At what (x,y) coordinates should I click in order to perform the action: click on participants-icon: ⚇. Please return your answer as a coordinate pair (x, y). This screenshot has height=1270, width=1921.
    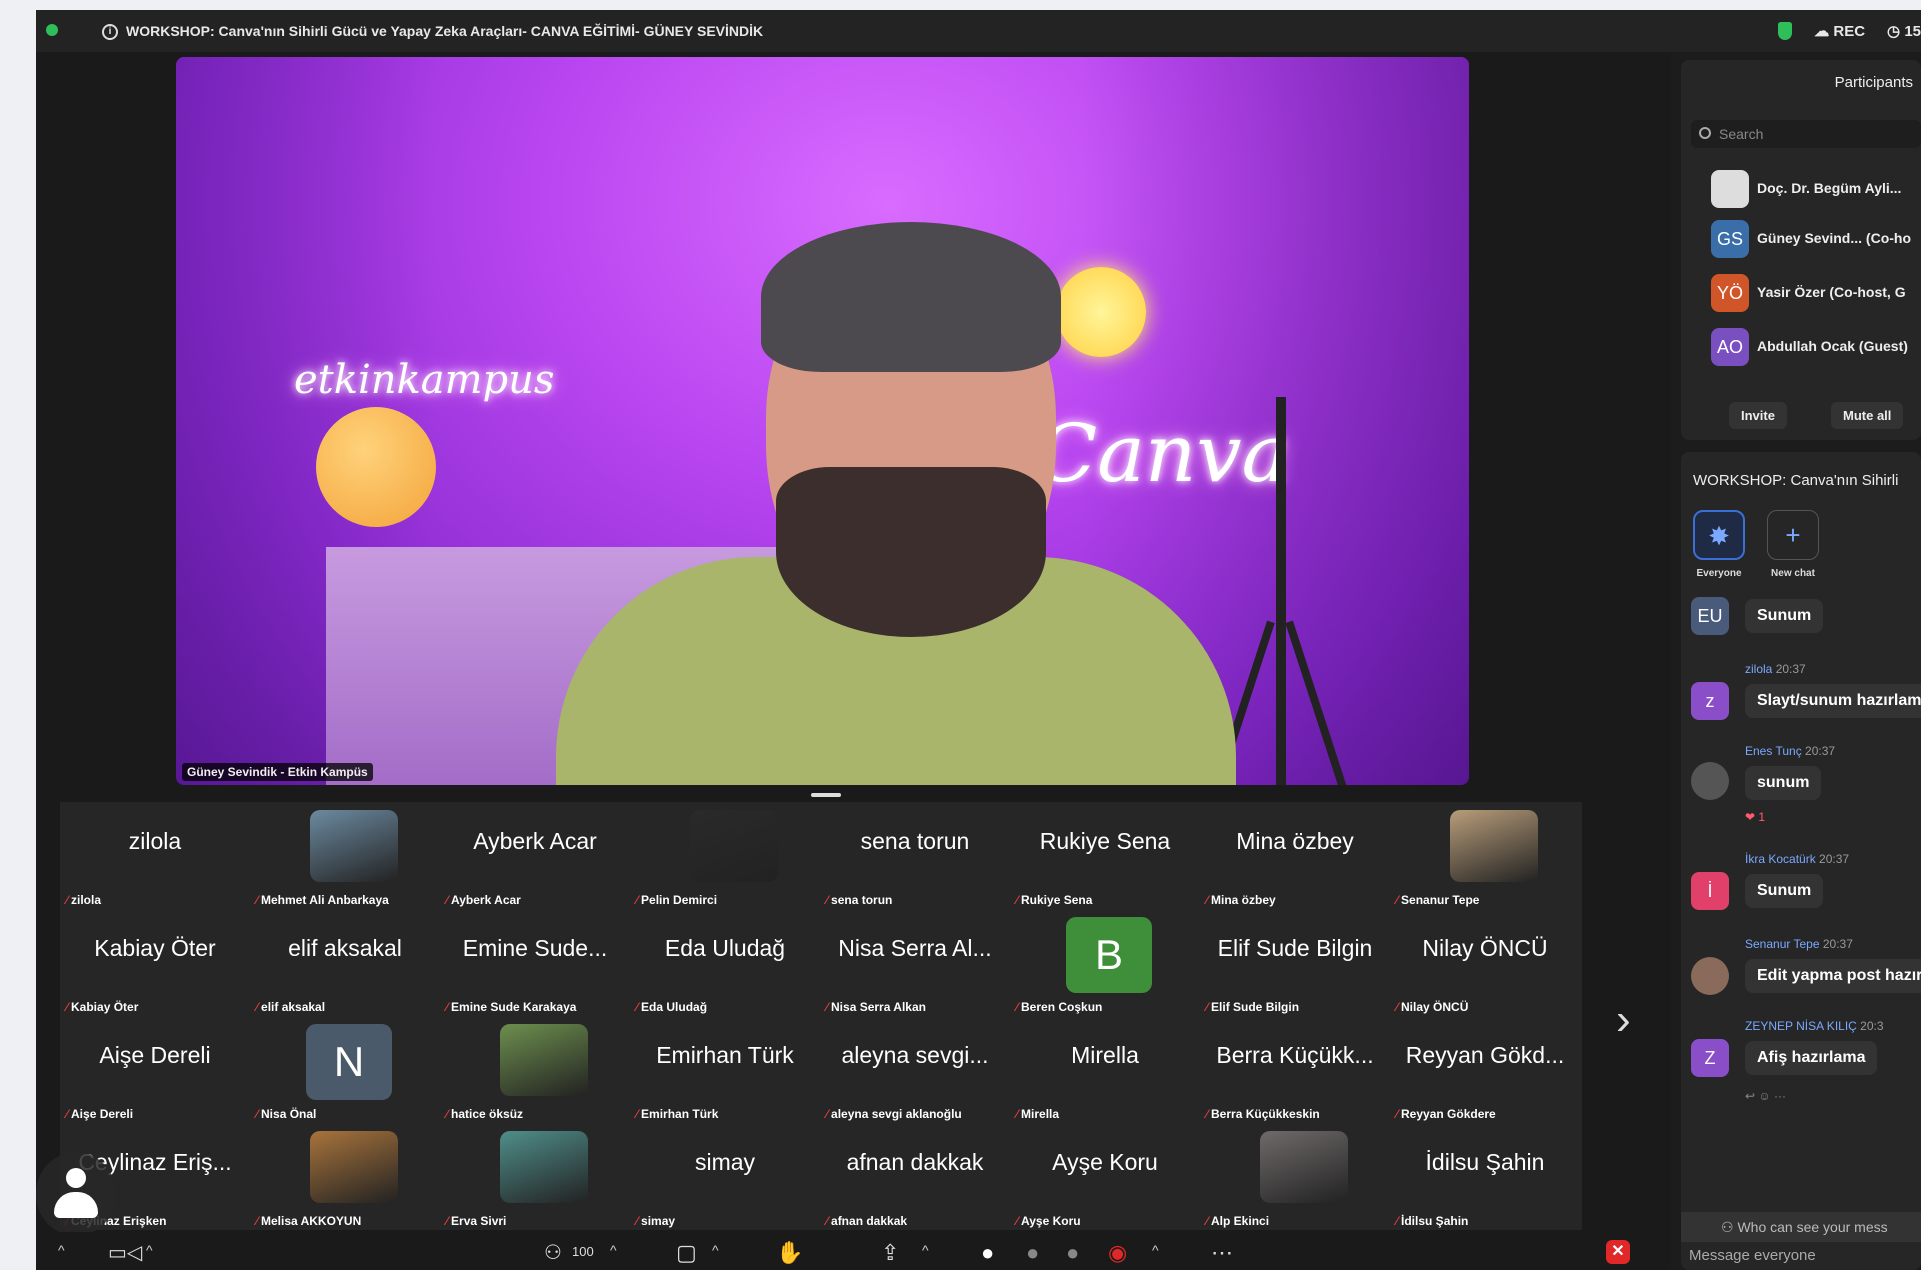
    Looking at the image, I should click on (553, 1252).